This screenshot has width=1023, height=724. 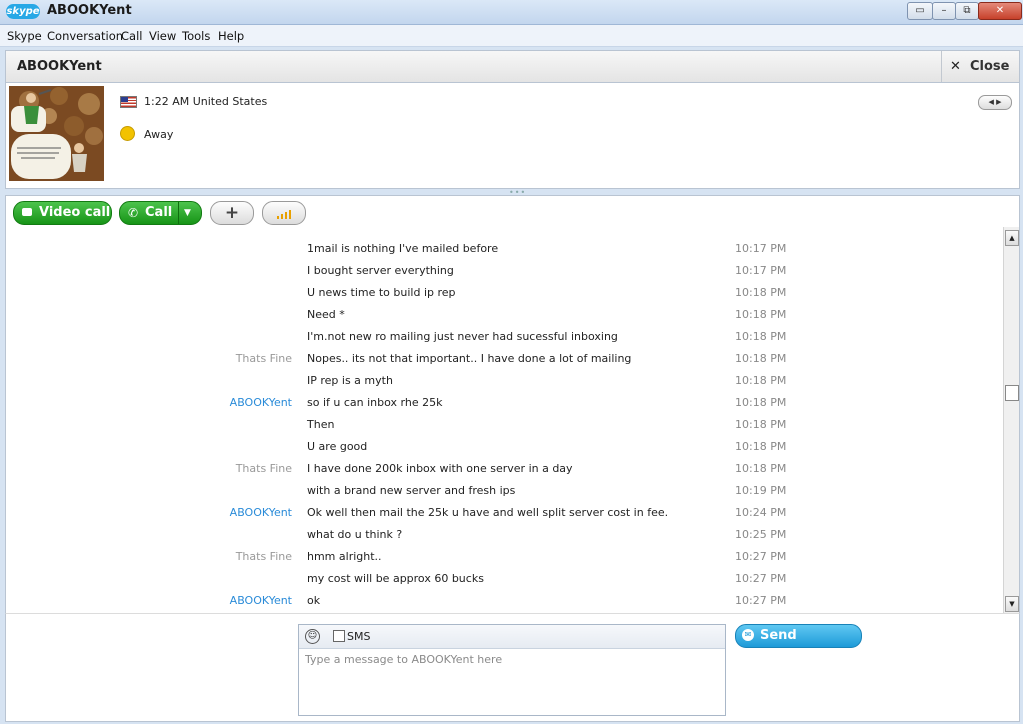 I want to click on us-flag-icon, so click(x=128, y=102).